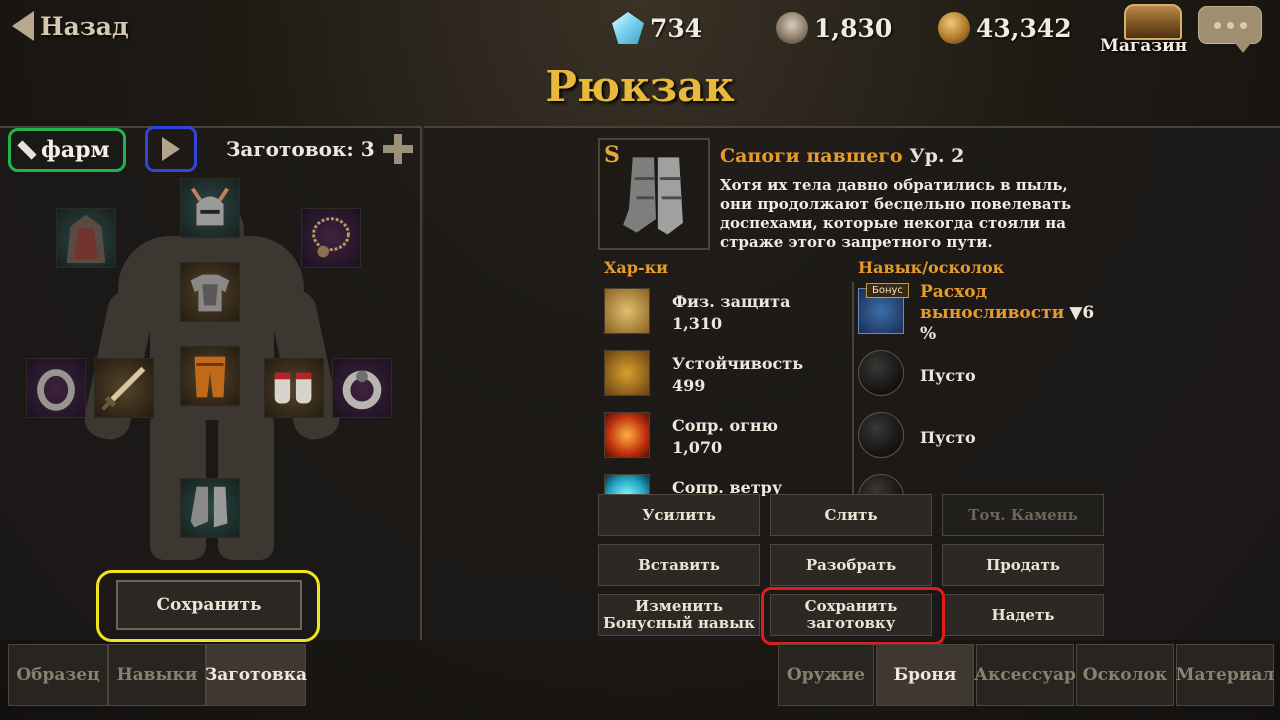 This screenshot has height=720, width=1280. Describe the element at coordinates (627, 485) in the screenshot. I see `wind-icon` at that location.